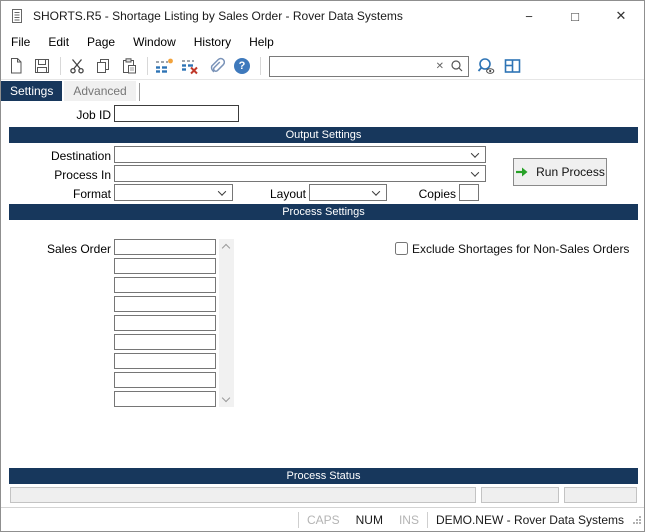  What do you see at coordinates (323, 476) in the screenshot?
I see `process-status-header: Process Status` at bounding box center [323, 476].